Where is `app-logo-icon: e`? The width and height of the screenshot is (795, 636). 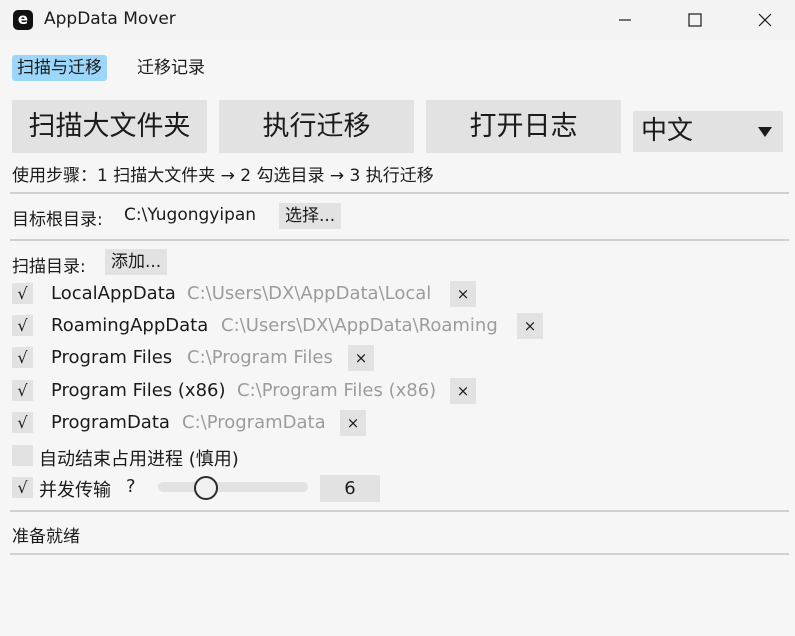 app-logo-icon: e is located at coordinates (23, 20).